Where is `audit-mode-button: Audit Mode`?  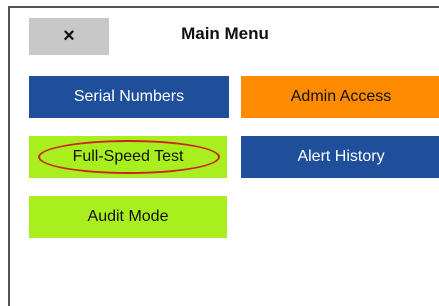
audit-mode-button: Audit Mode is located at coordinates (128, 217).